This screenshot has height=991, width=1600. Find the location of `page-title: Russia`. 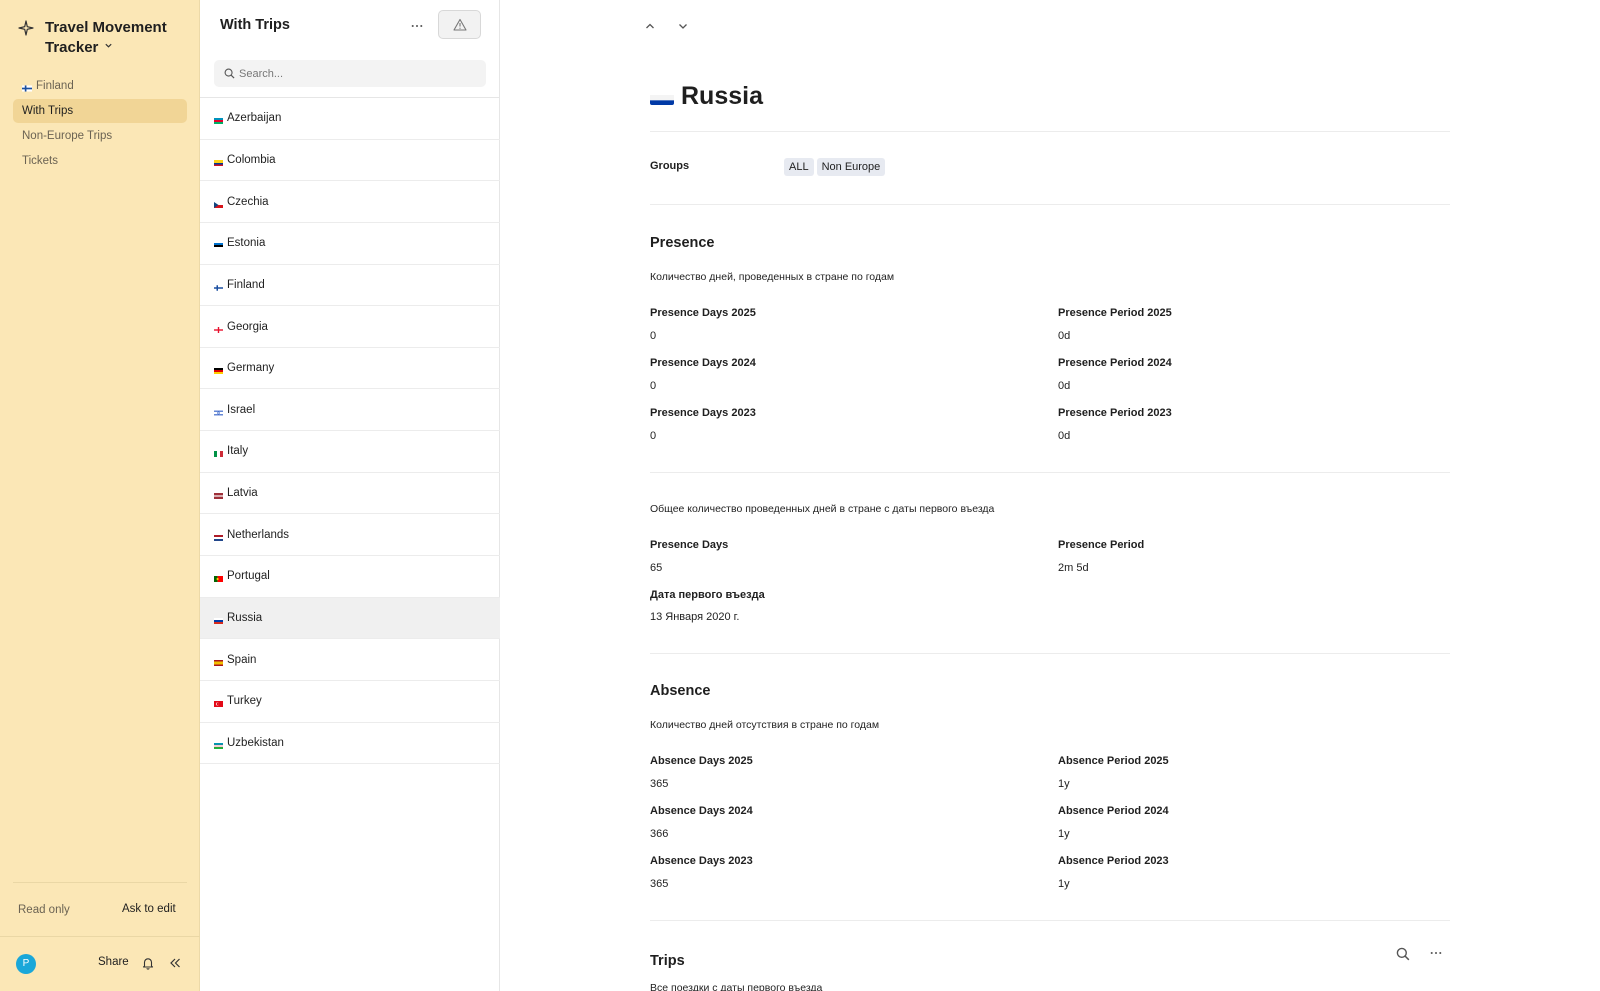

page-title: Russia is located at coordinates (706, 96).